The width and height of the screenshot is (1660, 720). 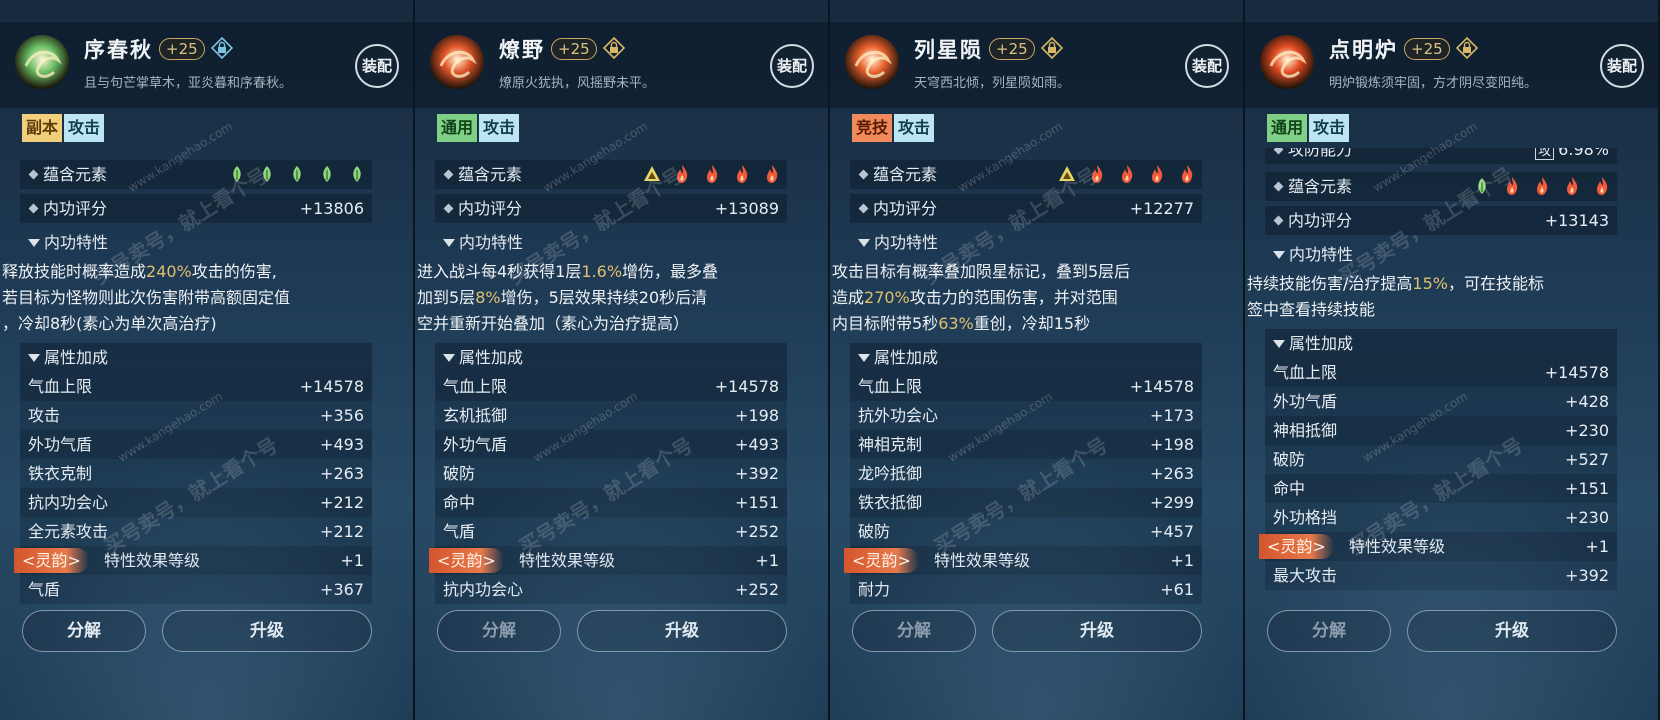 I want to click on attribute-row: 外功气盾 +493, so click(x=611, y=444).